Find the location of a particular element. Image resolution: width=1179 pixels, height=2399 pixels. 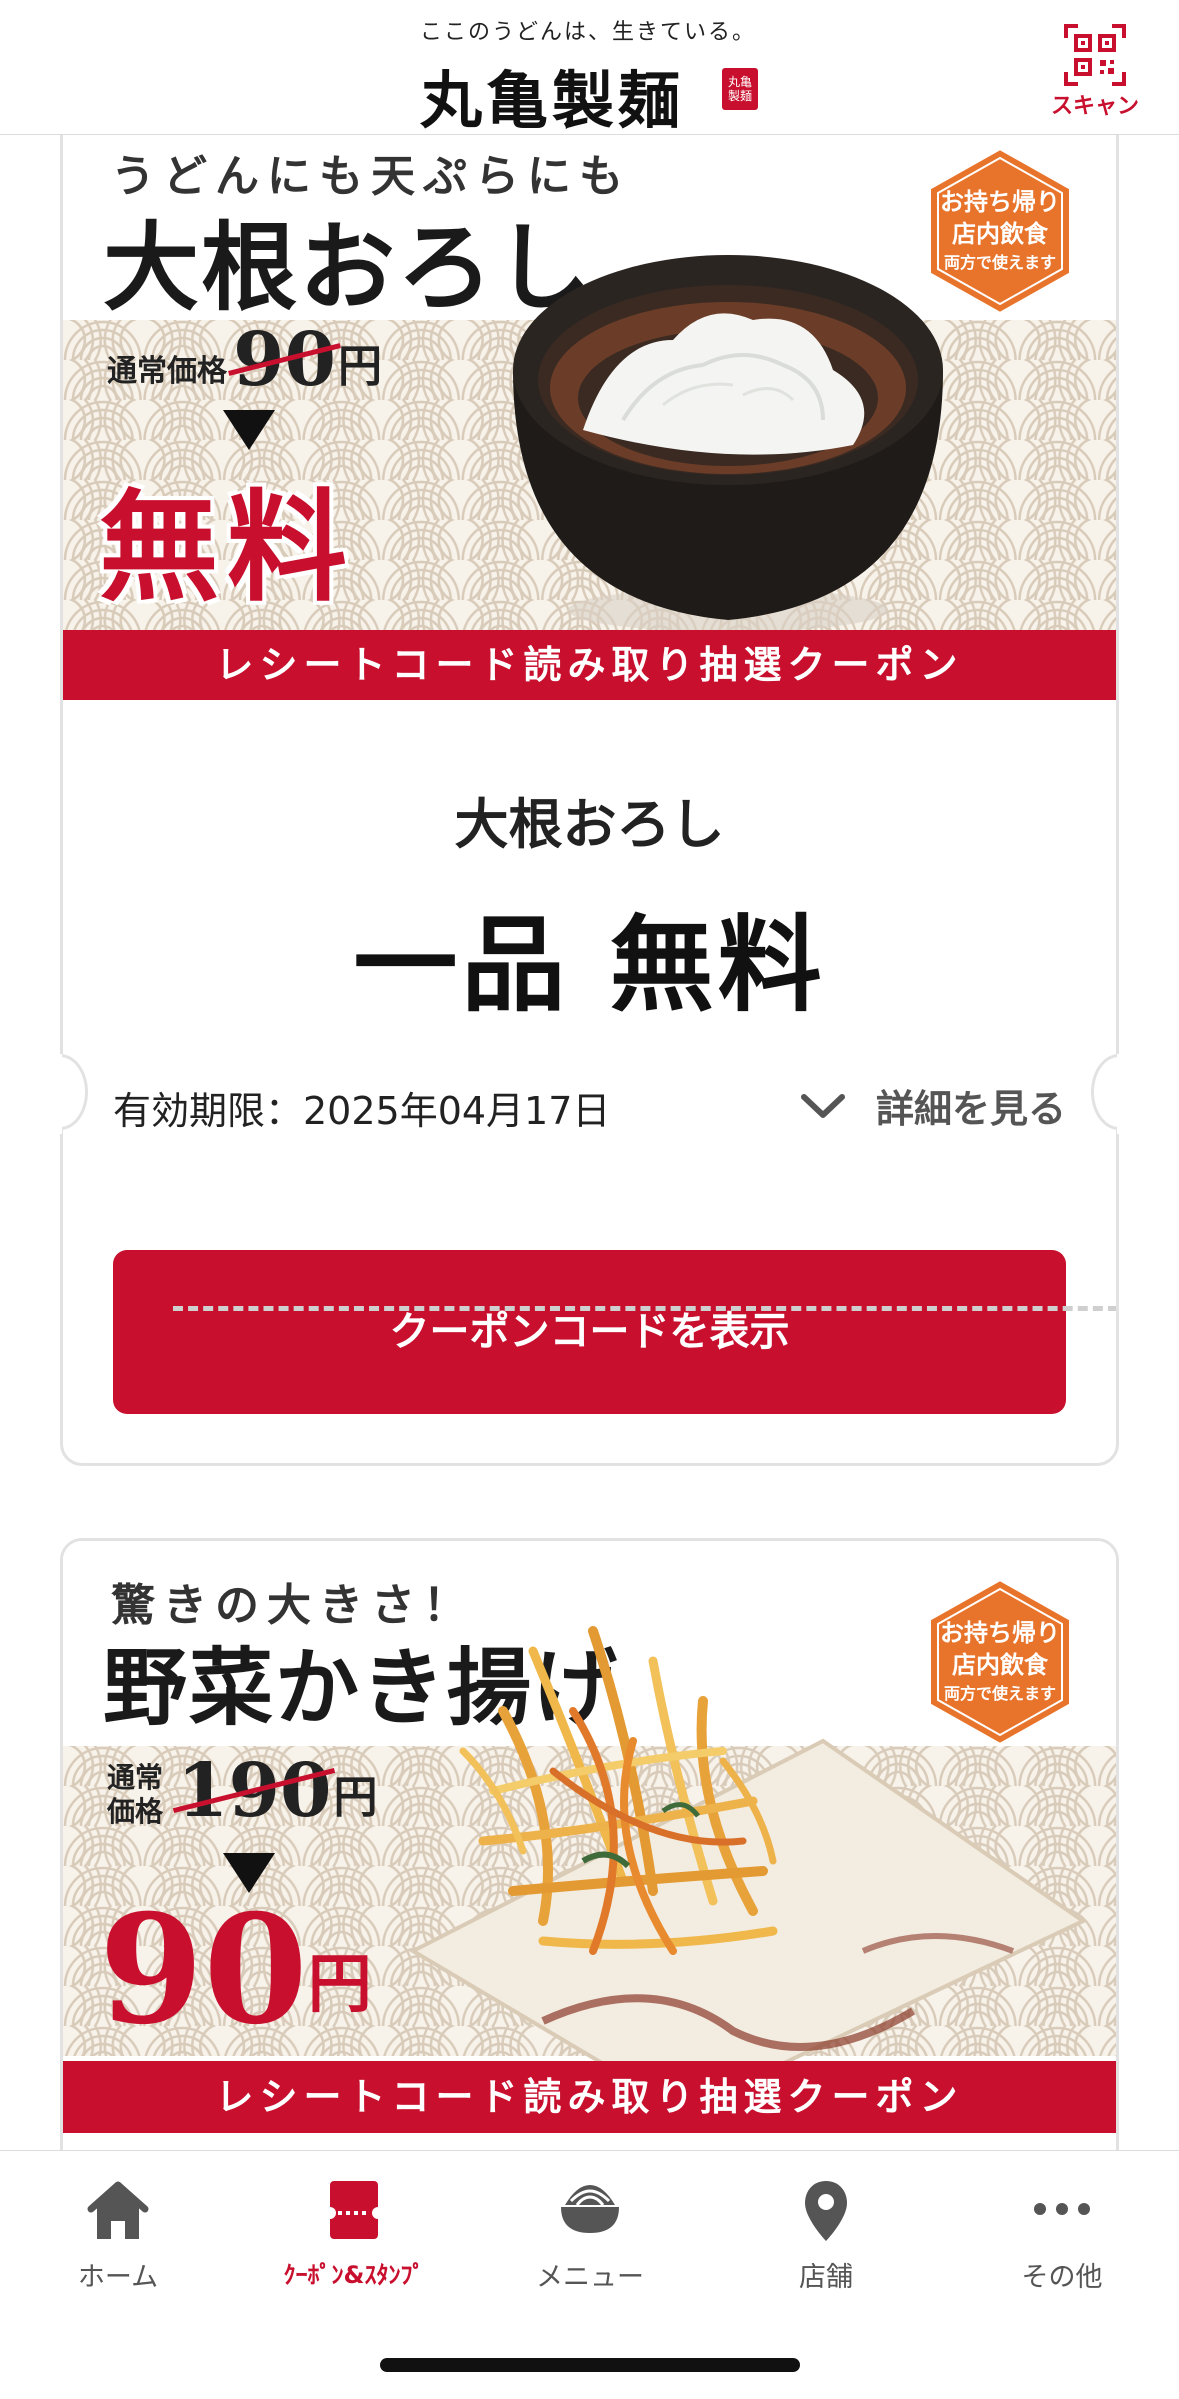

normal-price-value: 190 is located at coordinates (254, 1791).